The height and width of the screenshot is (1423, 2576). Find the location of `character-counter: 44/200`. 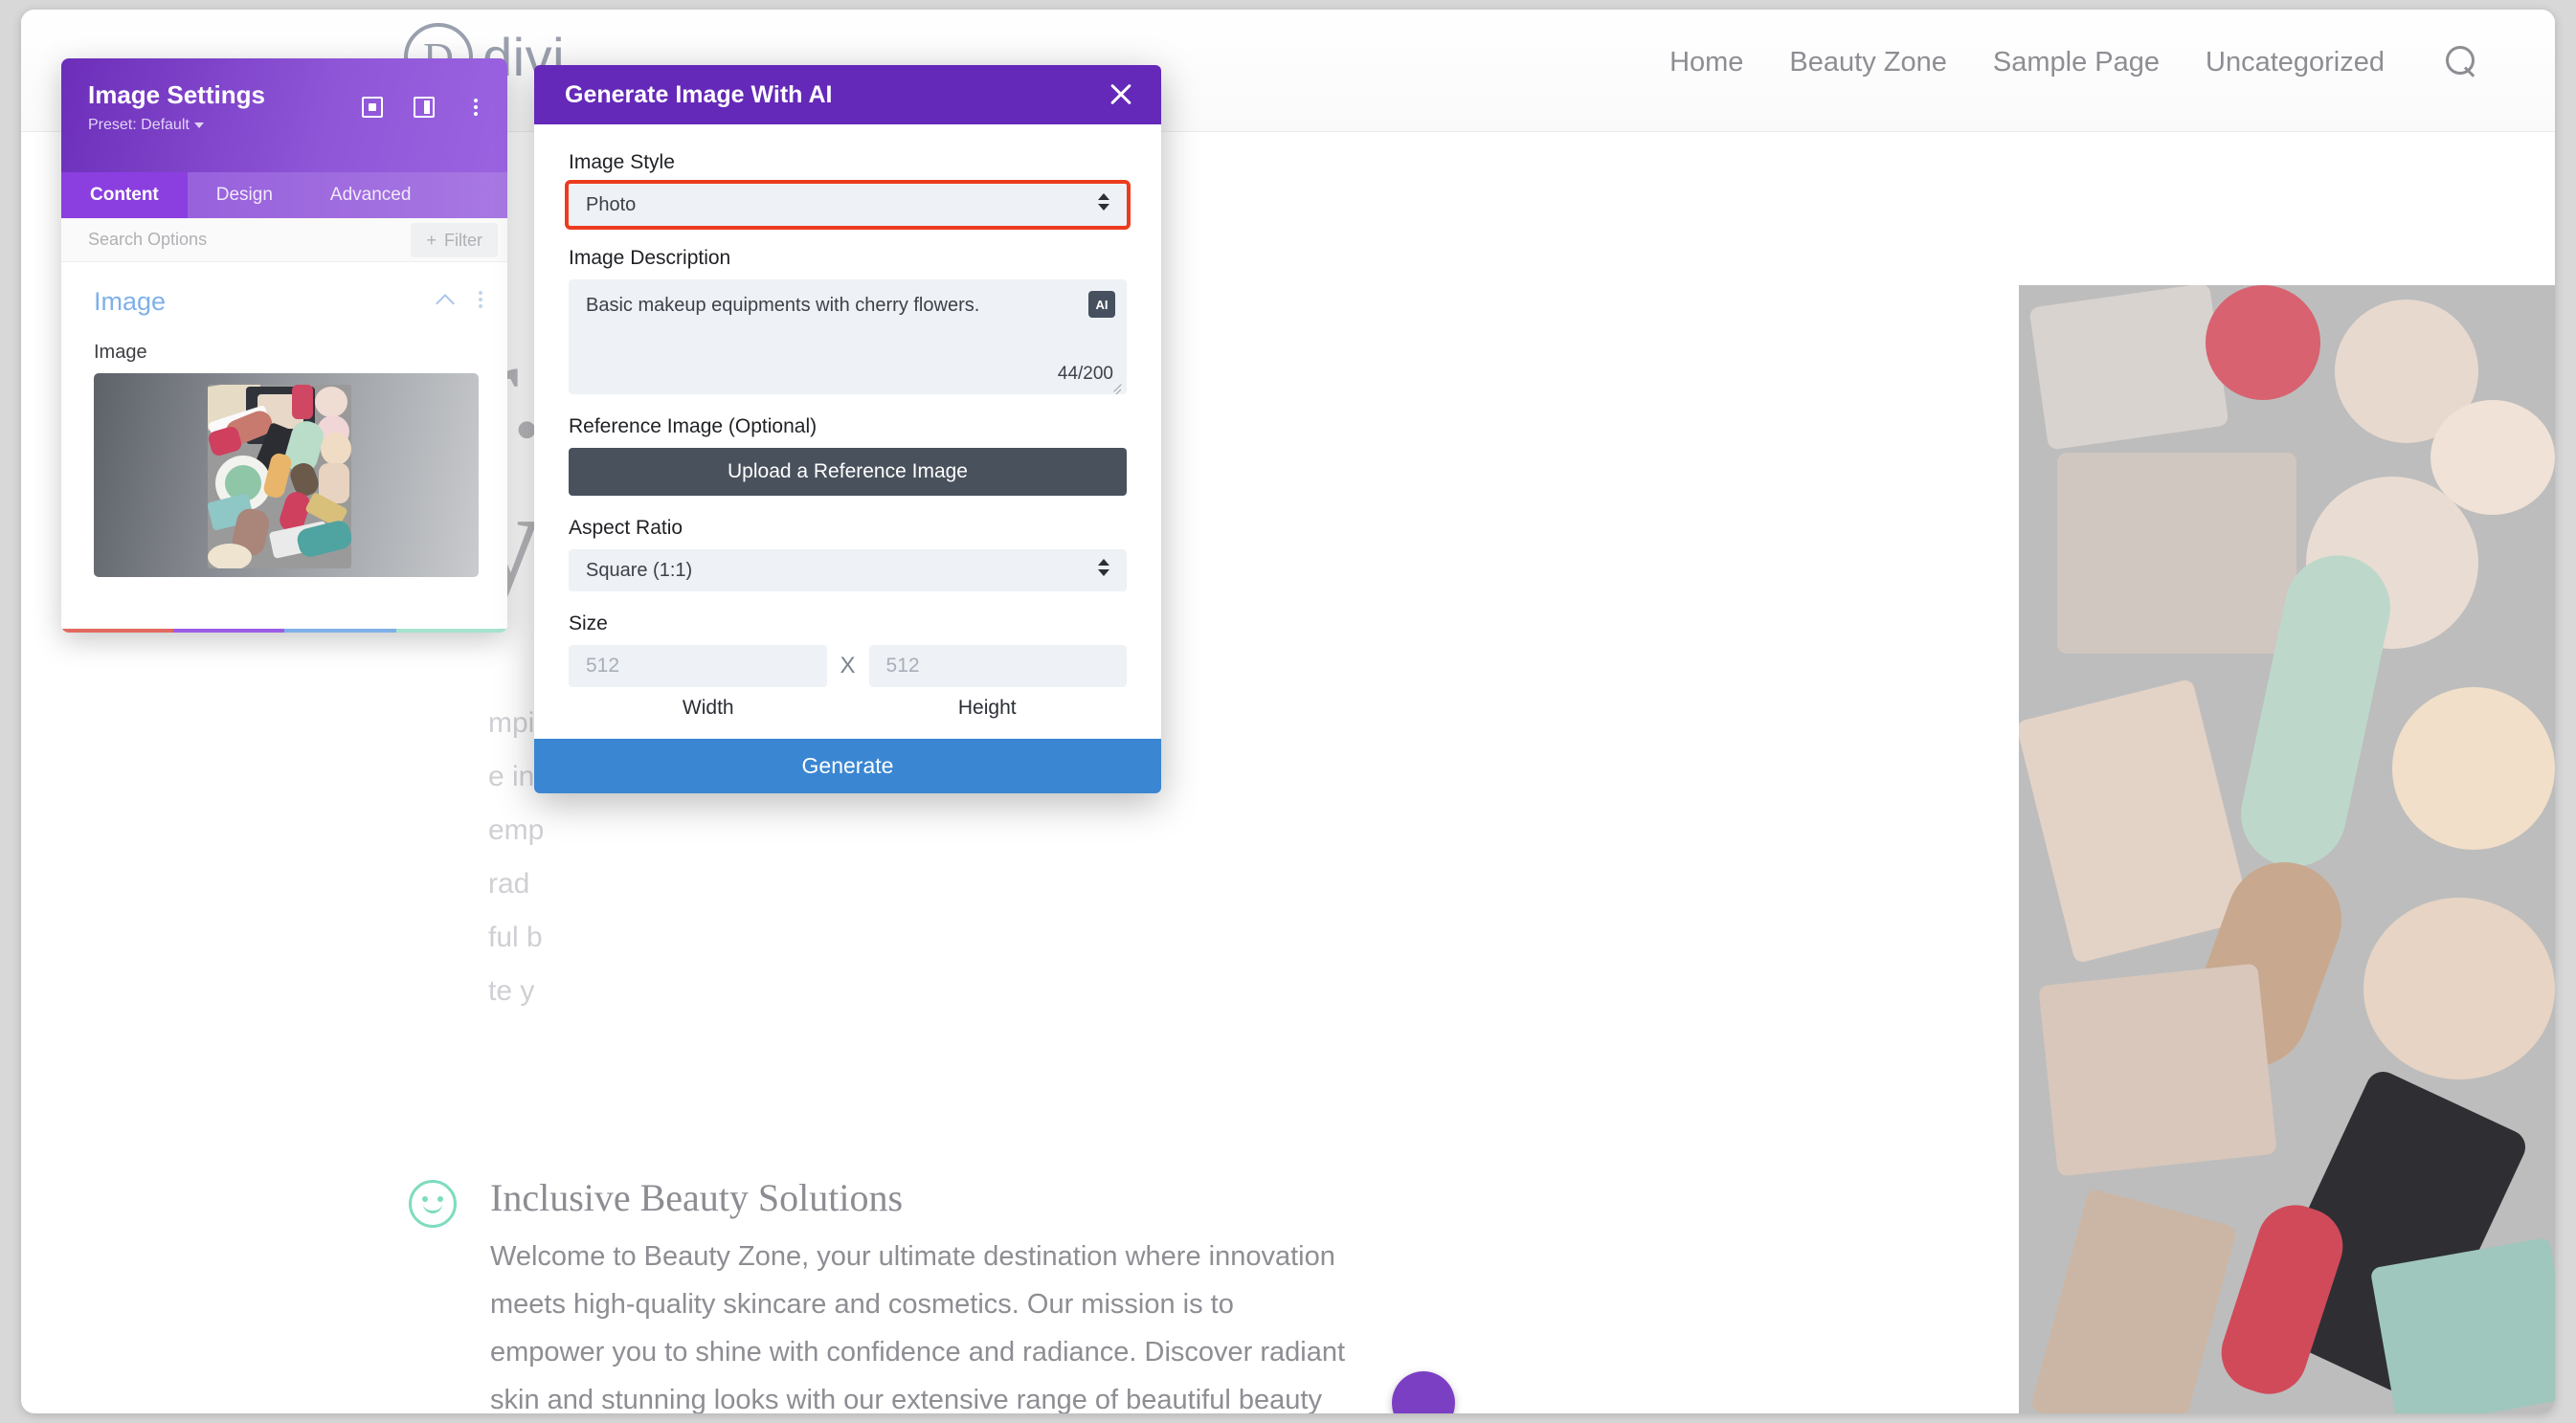

character-counter: 44/200 is located at coordinates (1085, 374).